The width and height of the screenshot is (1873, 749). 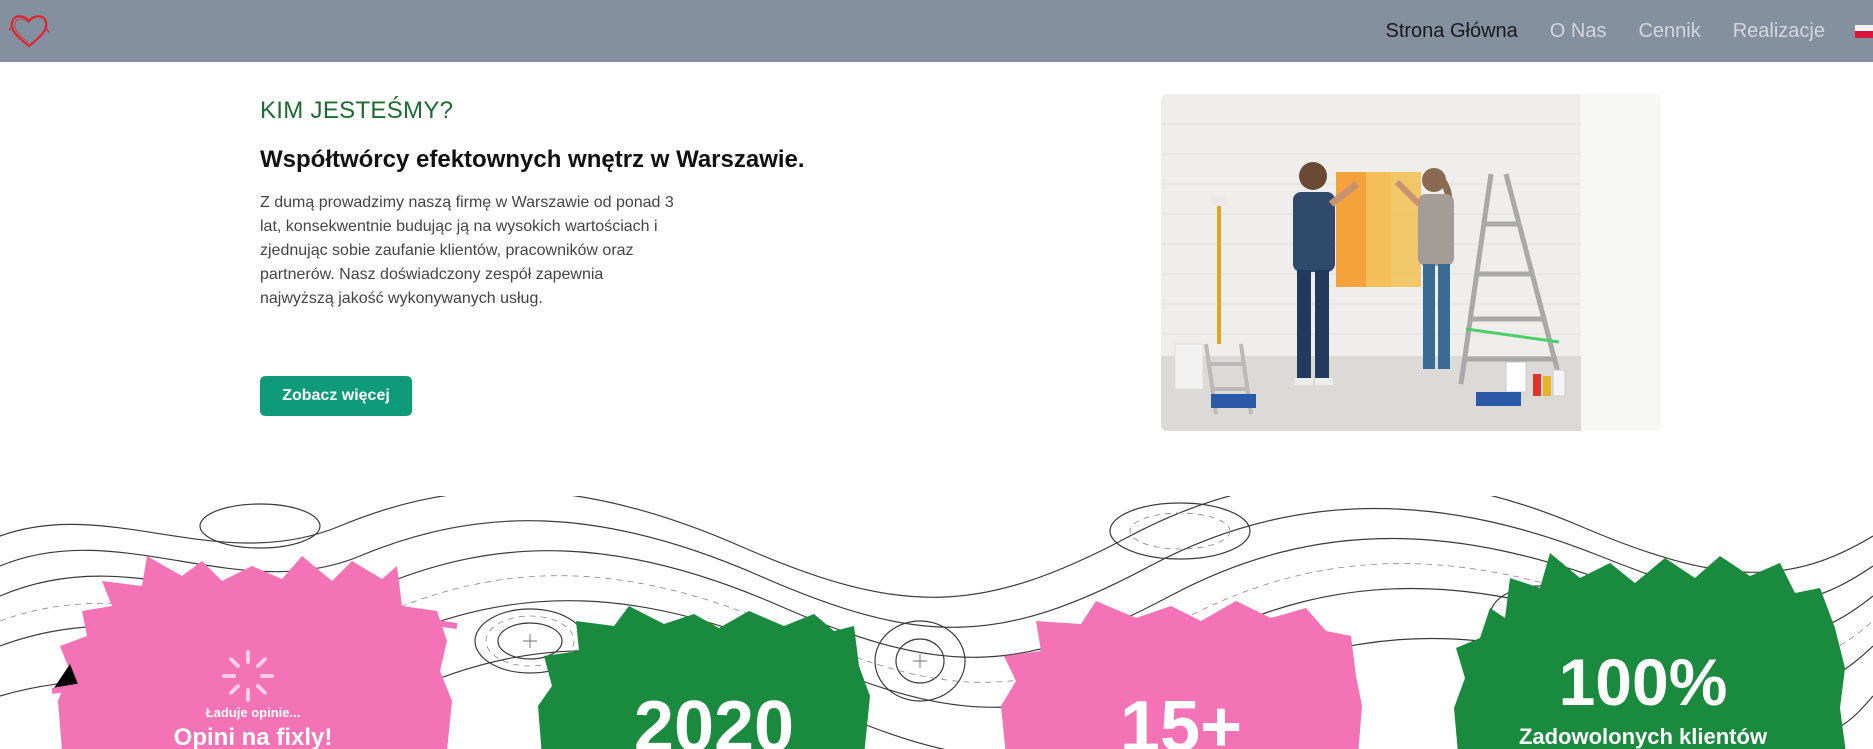 What do you see at coordinates (248, 676) in the screenshot?
I see `loading-spinner-icon` at bounding box center [248, 676].